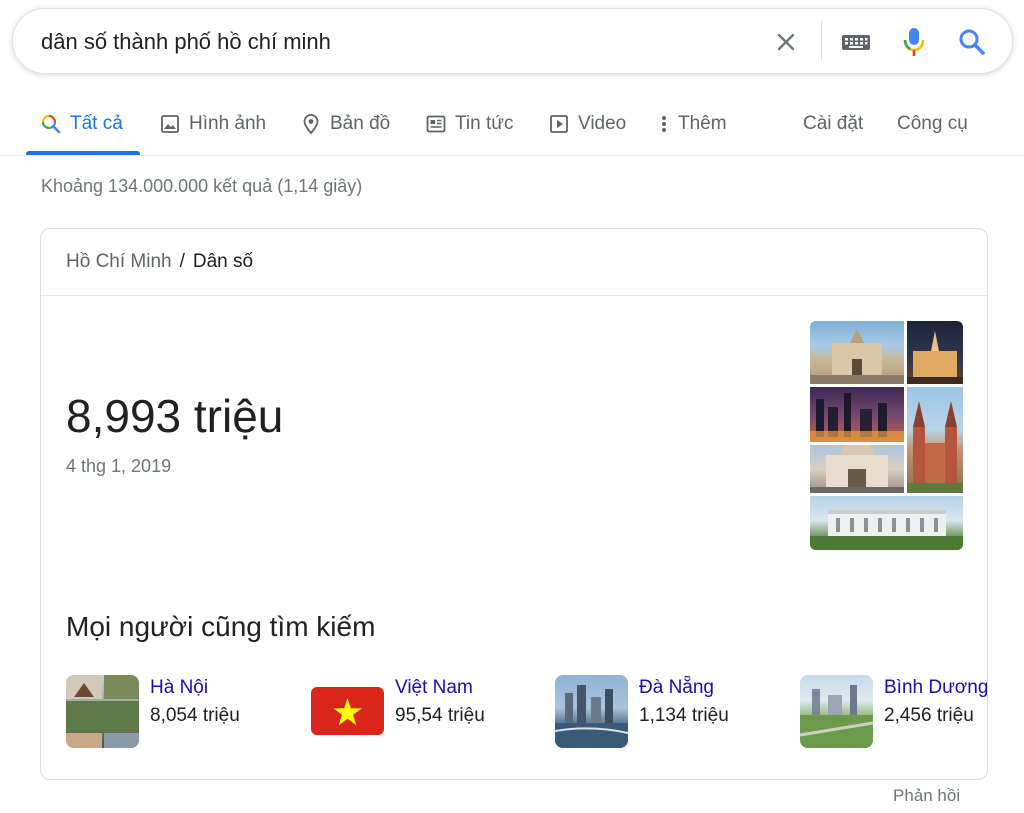  I want to click on tab-label: Thêm, so click(702, 123).